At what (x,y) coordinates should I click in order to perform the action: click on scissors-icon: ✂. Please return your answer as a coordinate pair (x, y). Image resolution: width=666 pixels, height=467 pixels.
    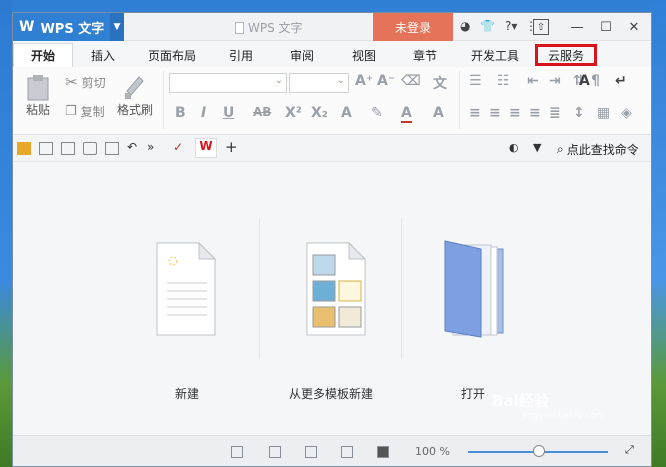
    Looking at the image, I should click on (71, 82).